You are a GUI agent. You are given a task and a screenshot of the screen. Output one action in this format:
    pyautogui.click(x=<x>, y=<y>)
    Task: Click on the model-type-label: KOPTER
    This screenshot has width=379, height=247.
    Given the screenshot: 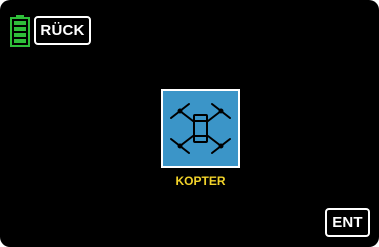 What is the action you would take?
    pyautogui.click(x=200, y=181)
    